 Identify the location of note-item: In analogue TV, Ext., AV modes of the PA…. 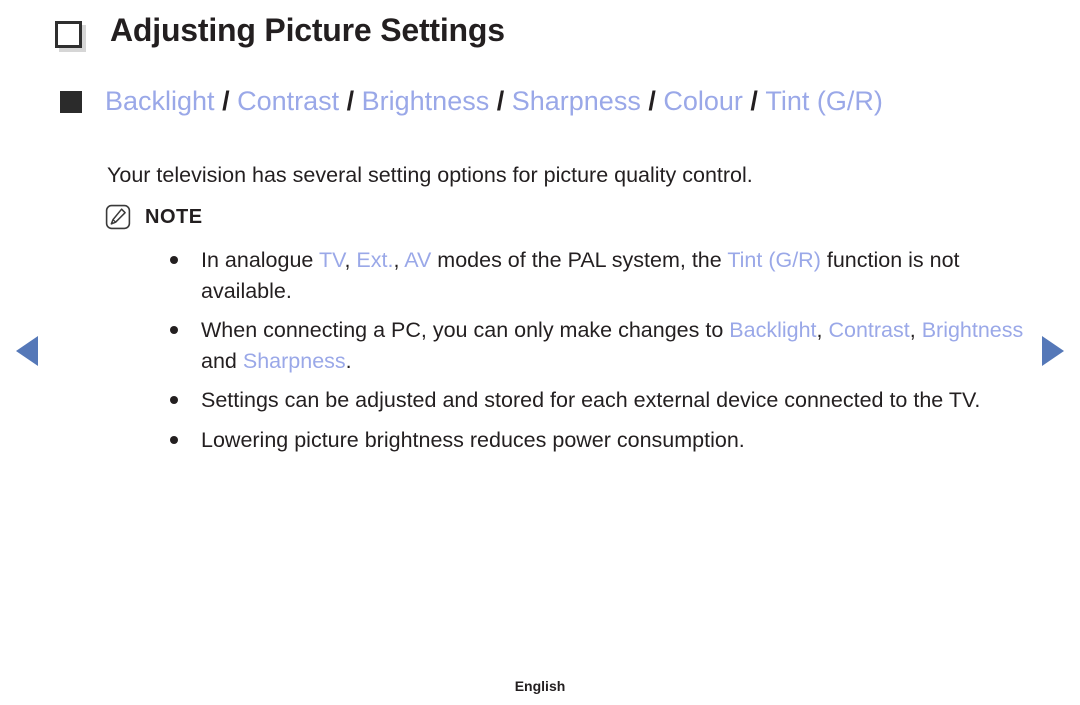
(598, 275).